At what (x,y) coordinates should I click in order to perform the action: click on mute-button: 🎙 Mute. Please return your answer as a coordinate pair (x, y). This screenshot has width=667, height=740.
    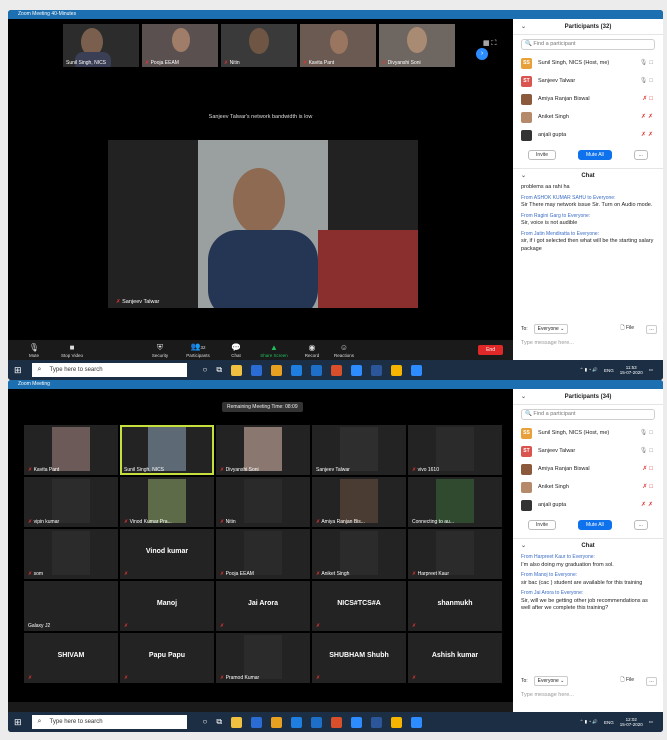
    Looking at the image, I should click on (34, 350).